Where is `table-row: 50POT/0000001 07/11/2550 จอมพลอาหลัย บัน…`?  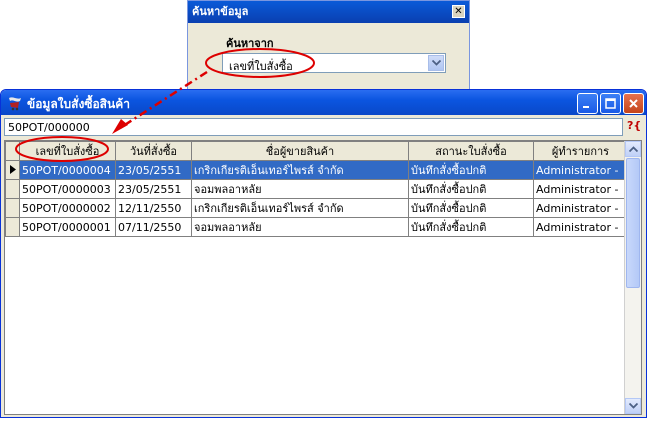 table-row: 50POT/0000001 07/11/2550 จอมพลอาหลัย บัน… is located at coordinates (316, 227).